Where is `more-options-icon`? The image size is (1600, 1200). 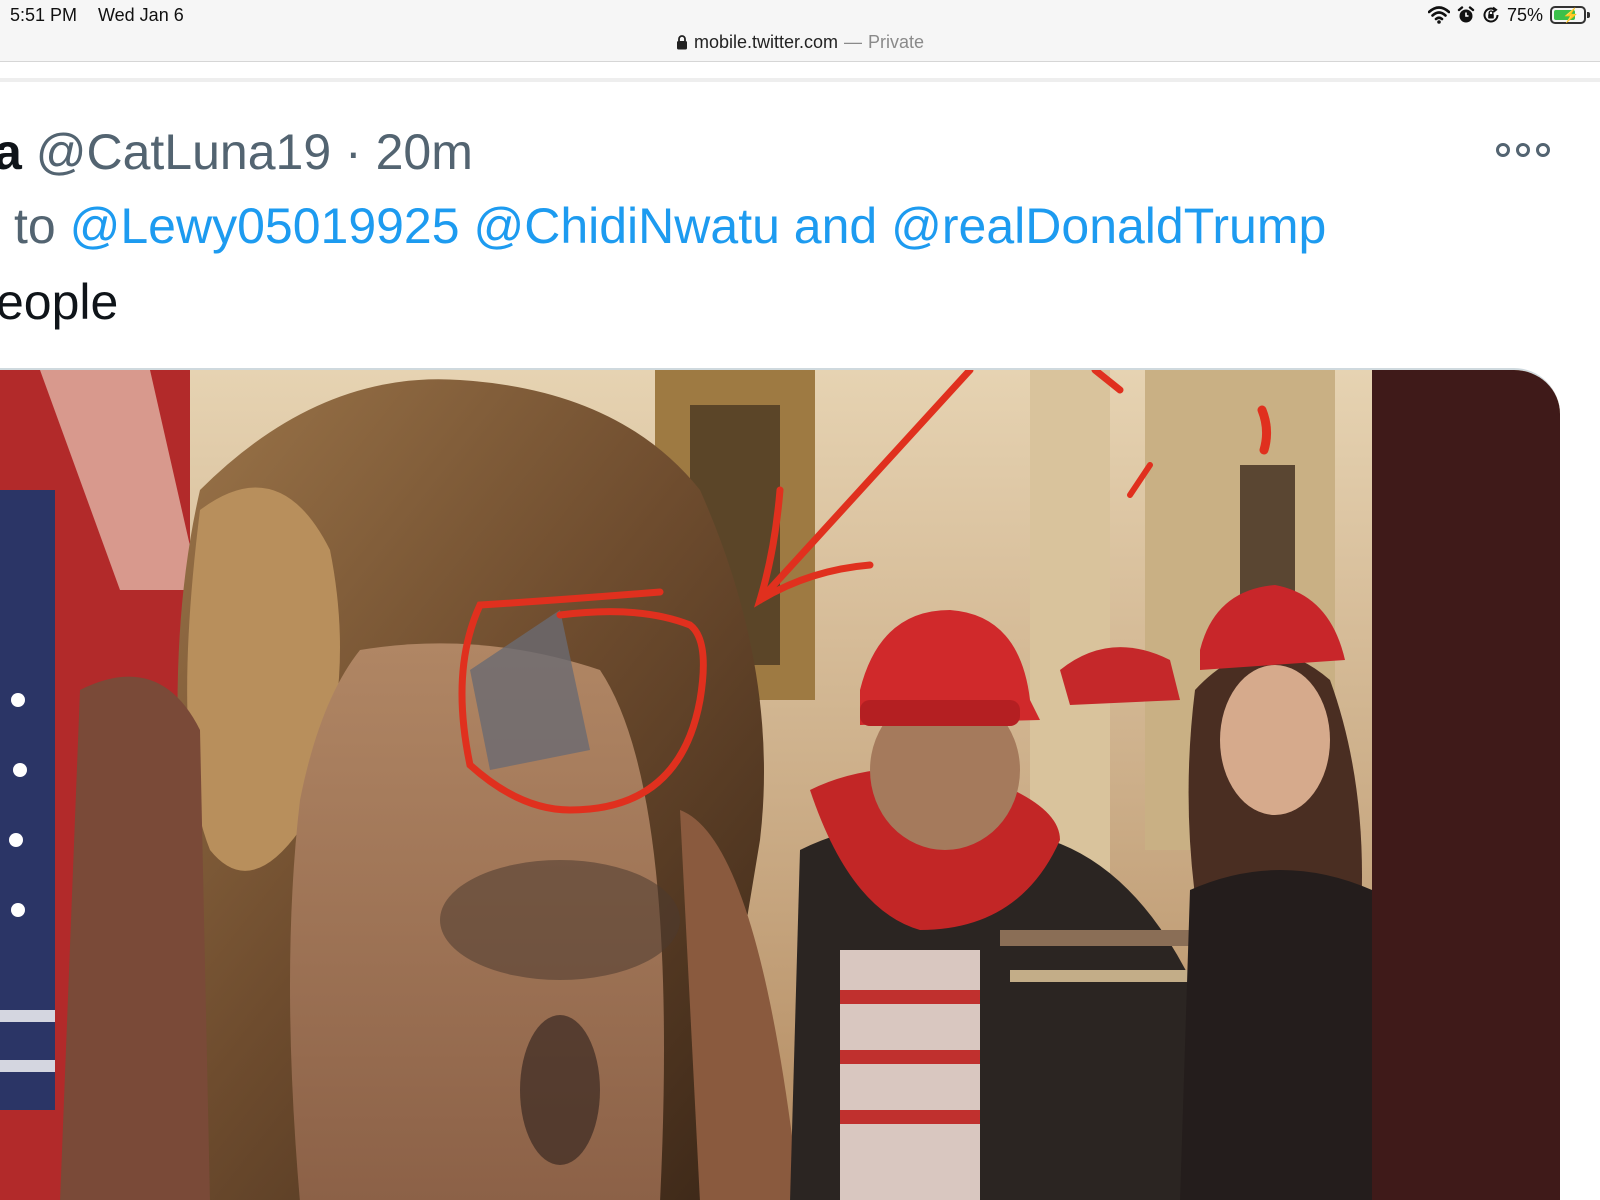
more-options-icon is located at coordinates (1526, 150).